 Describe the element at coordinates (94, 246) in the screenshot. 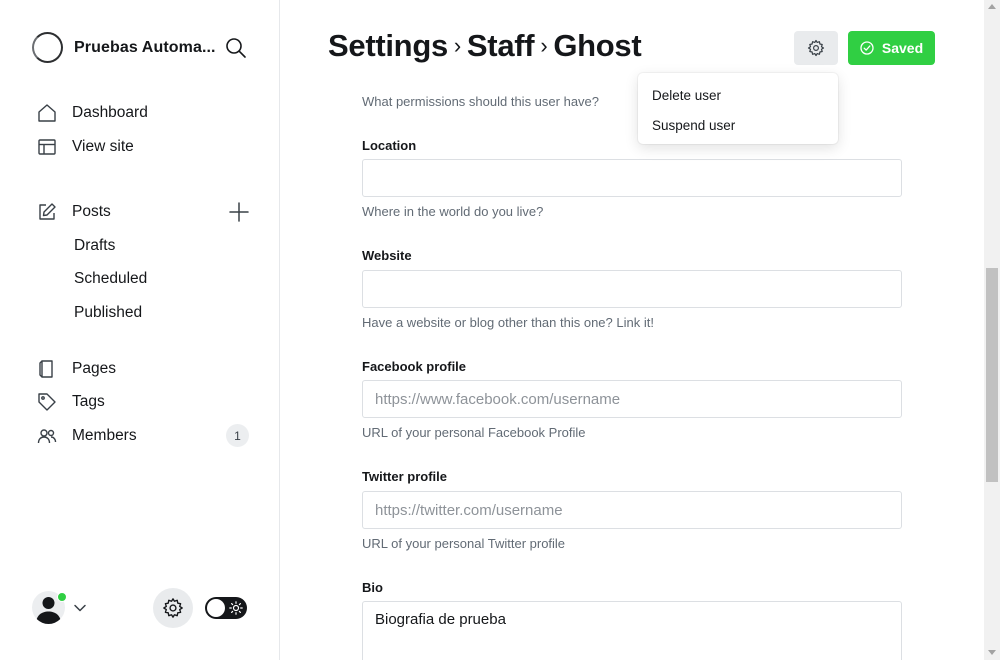

I see `sidebar-item-drafts: Drafts` at that location.